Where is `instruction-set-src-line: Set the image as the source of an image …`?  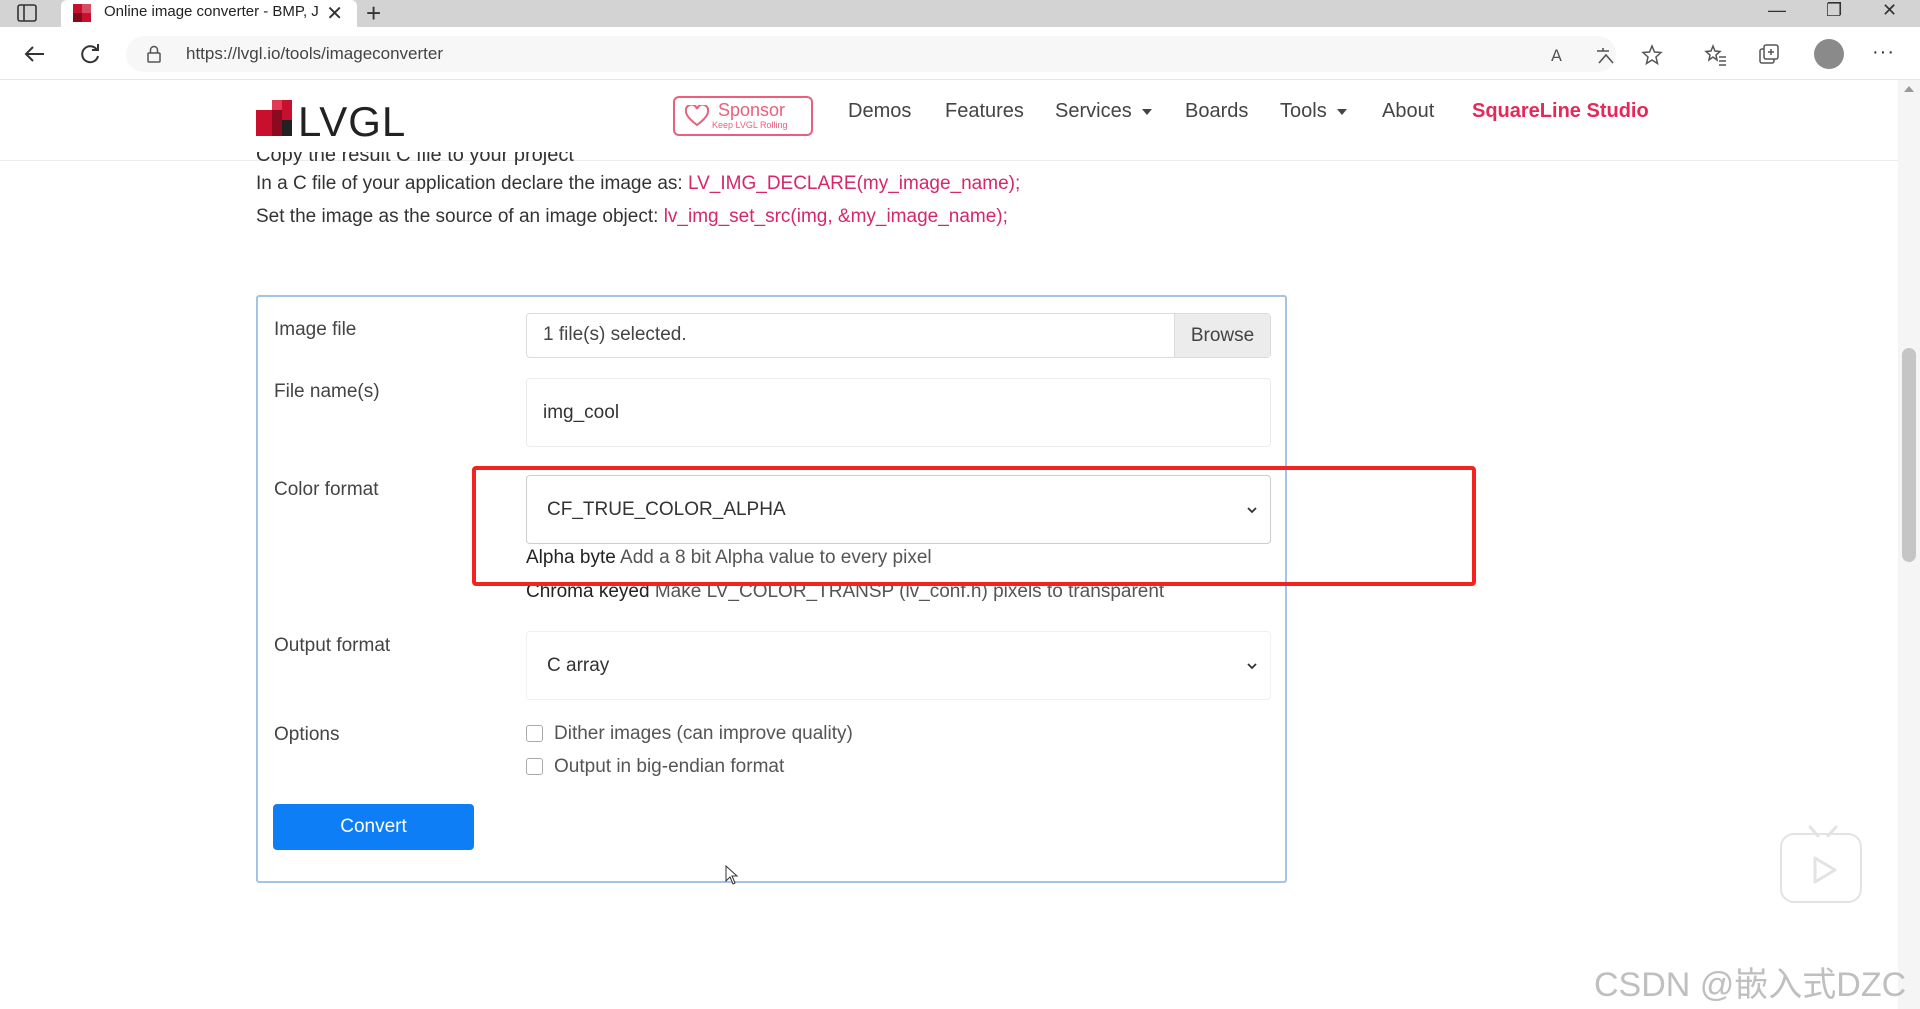
instruction-set-src-line: Set the image as the source of an image … is located at coordinates (632, 217).